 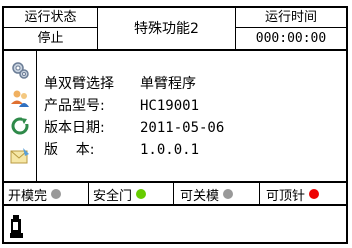 What do you see at coordinates (28, 196) in the screenshot?
I see `status-label: 开模完` at bounding box center [28, 196].